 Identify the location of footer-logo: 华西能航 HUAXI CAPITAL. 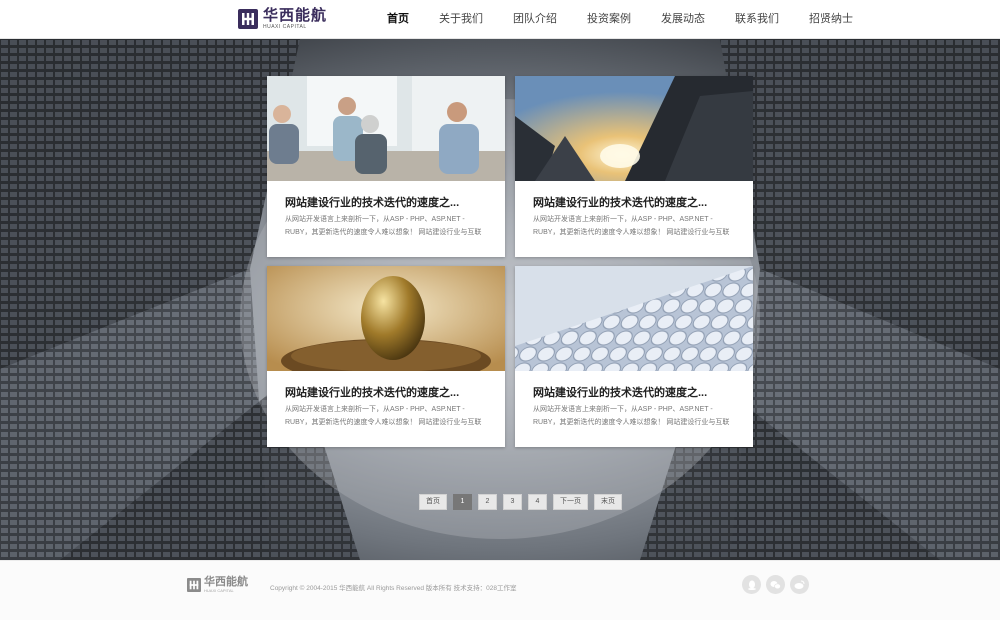
(217, 585).